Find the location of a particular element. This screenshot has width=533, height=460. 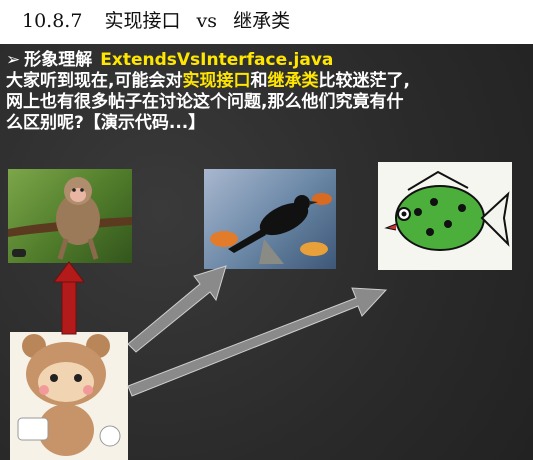

section-heading: 10.8.7 实现接口 vs 继承类 is located at coordinates (156, 19).